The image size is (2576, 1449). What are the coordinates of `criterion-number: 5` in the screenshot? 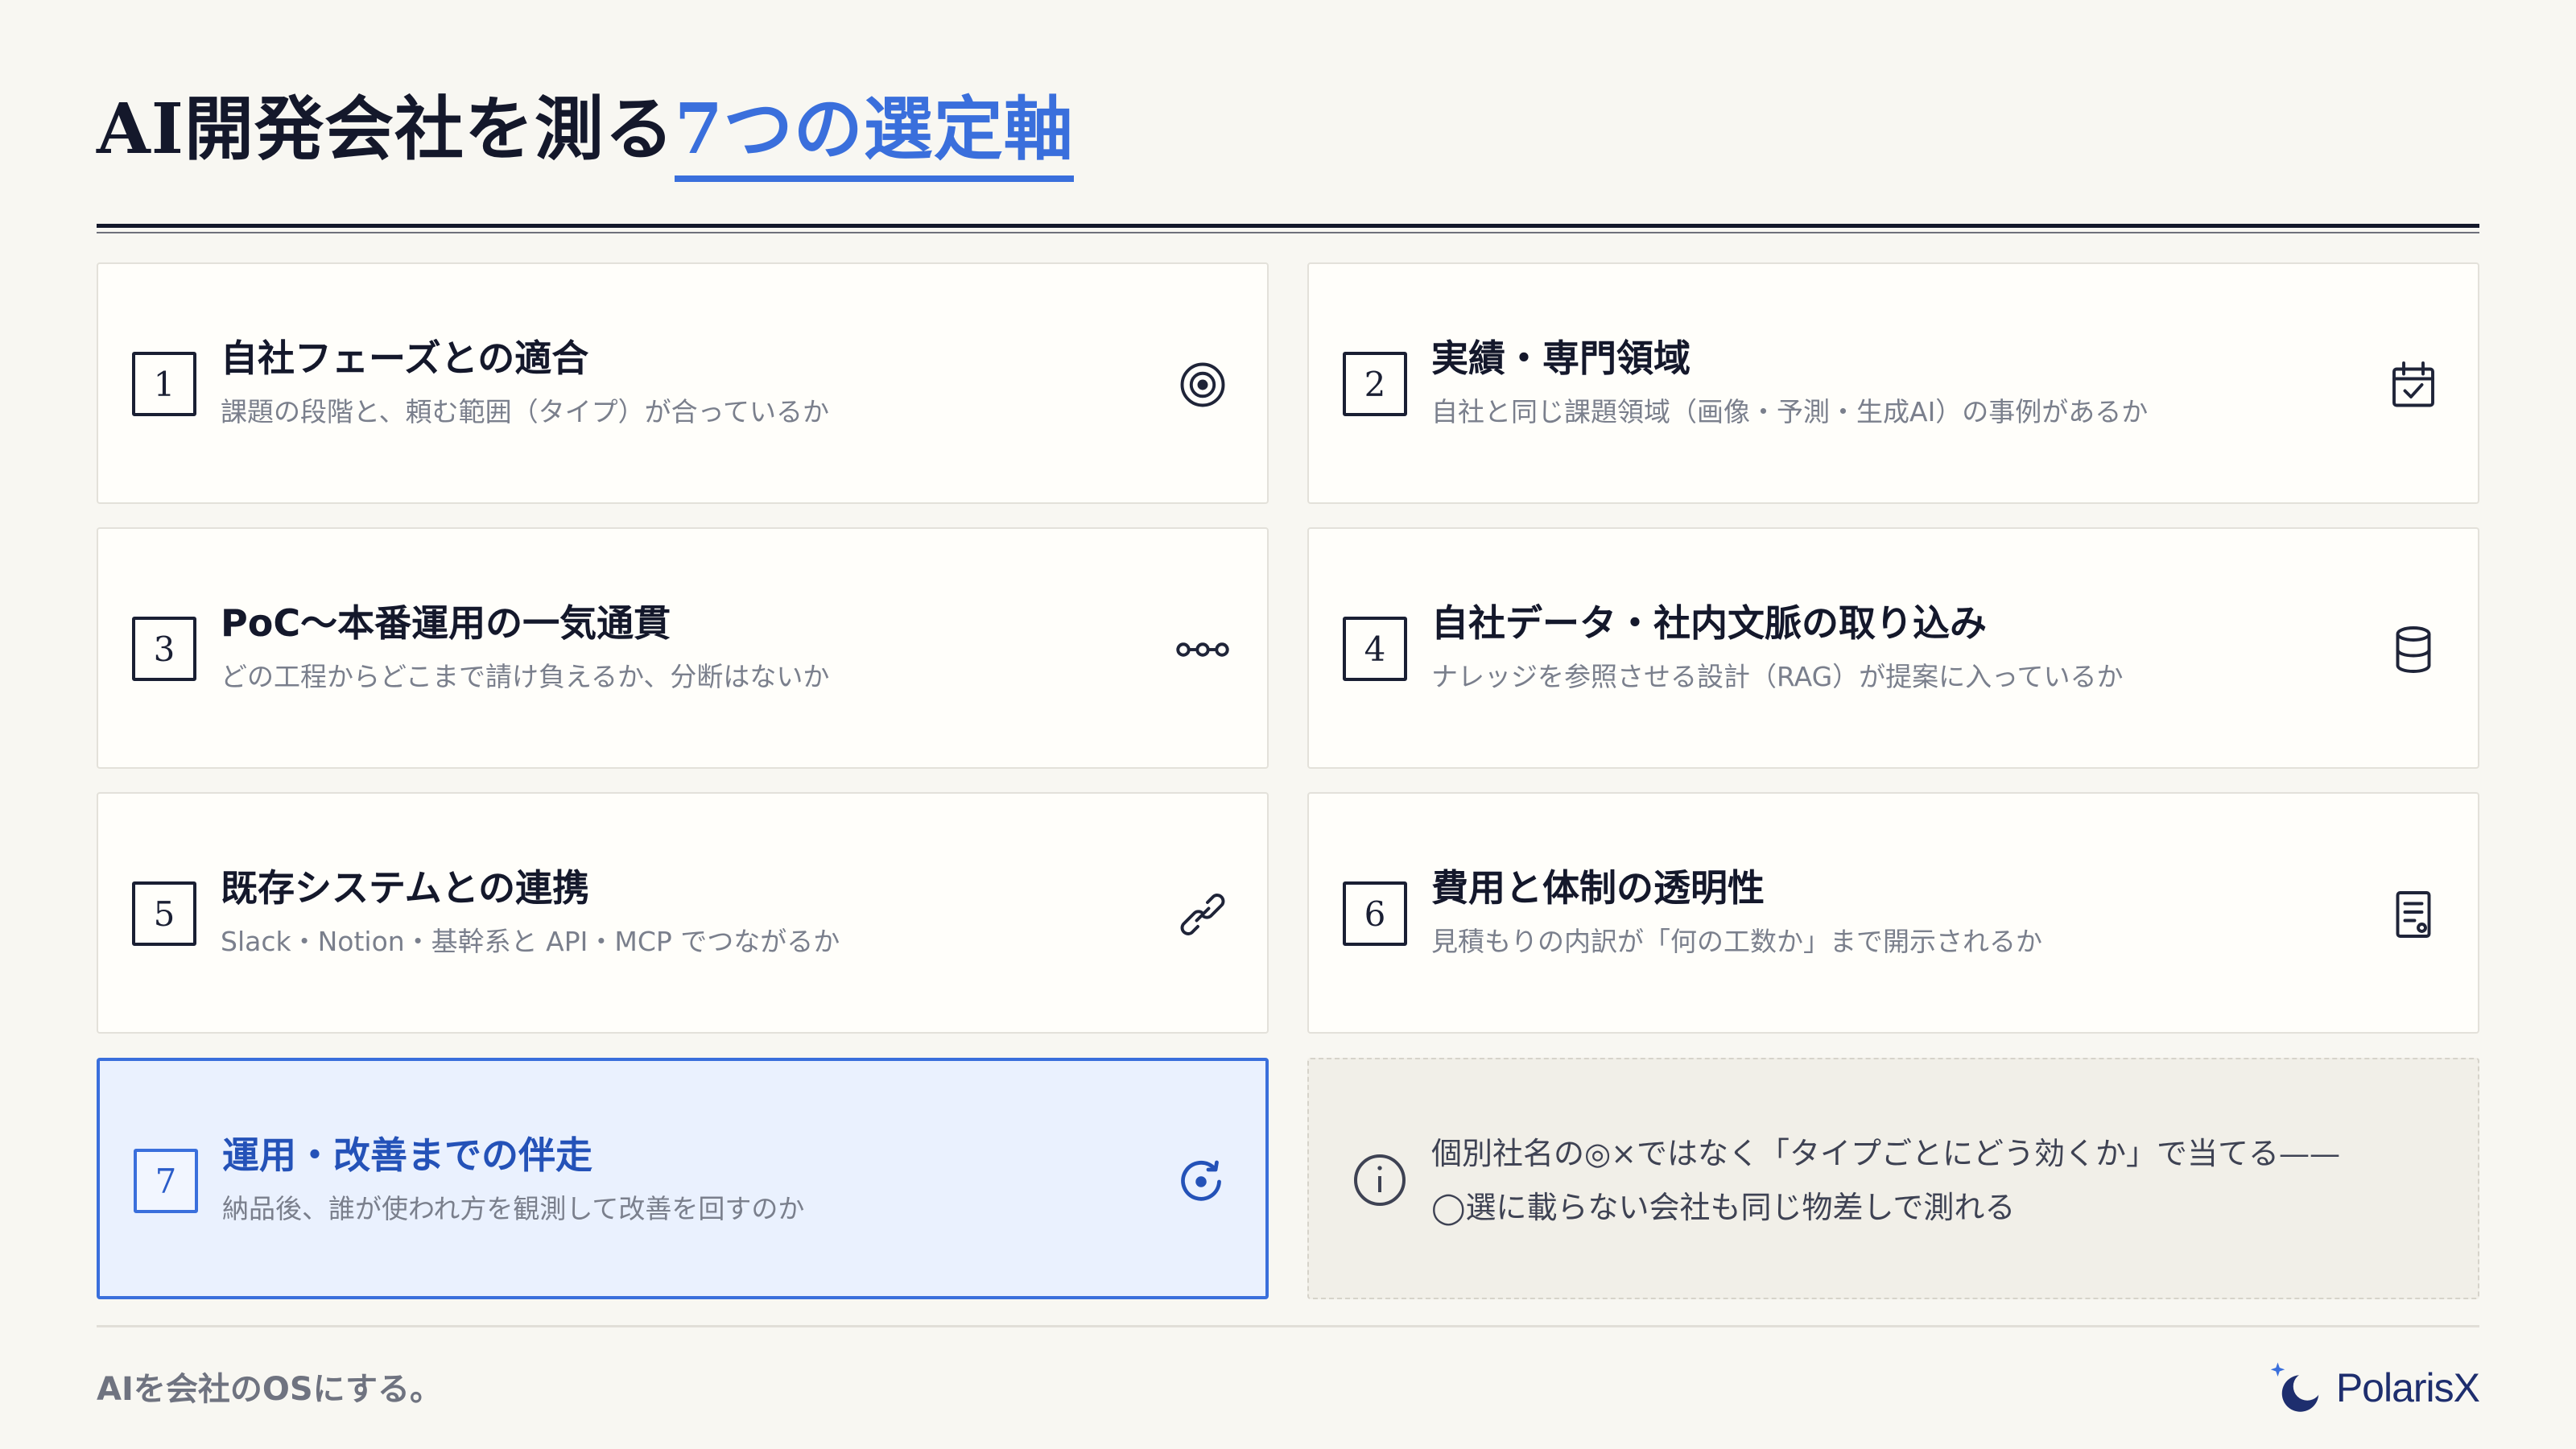 It's located at (164, 913).